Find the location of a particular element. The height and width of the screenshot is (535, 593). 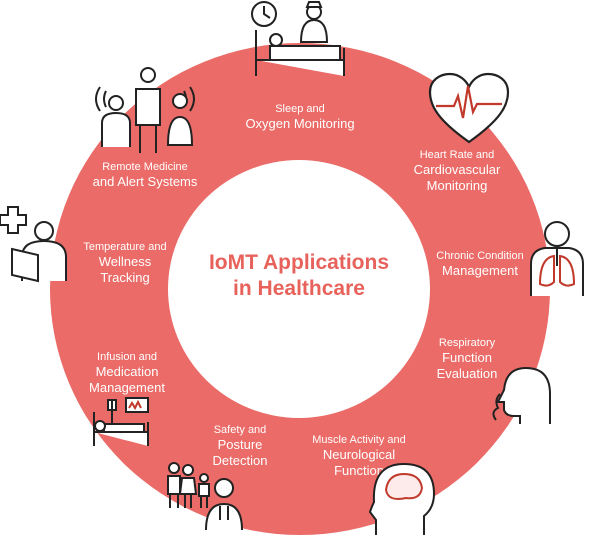

segment-chronic-label: Chronic Condition Management is located at coordinates (480, 264).